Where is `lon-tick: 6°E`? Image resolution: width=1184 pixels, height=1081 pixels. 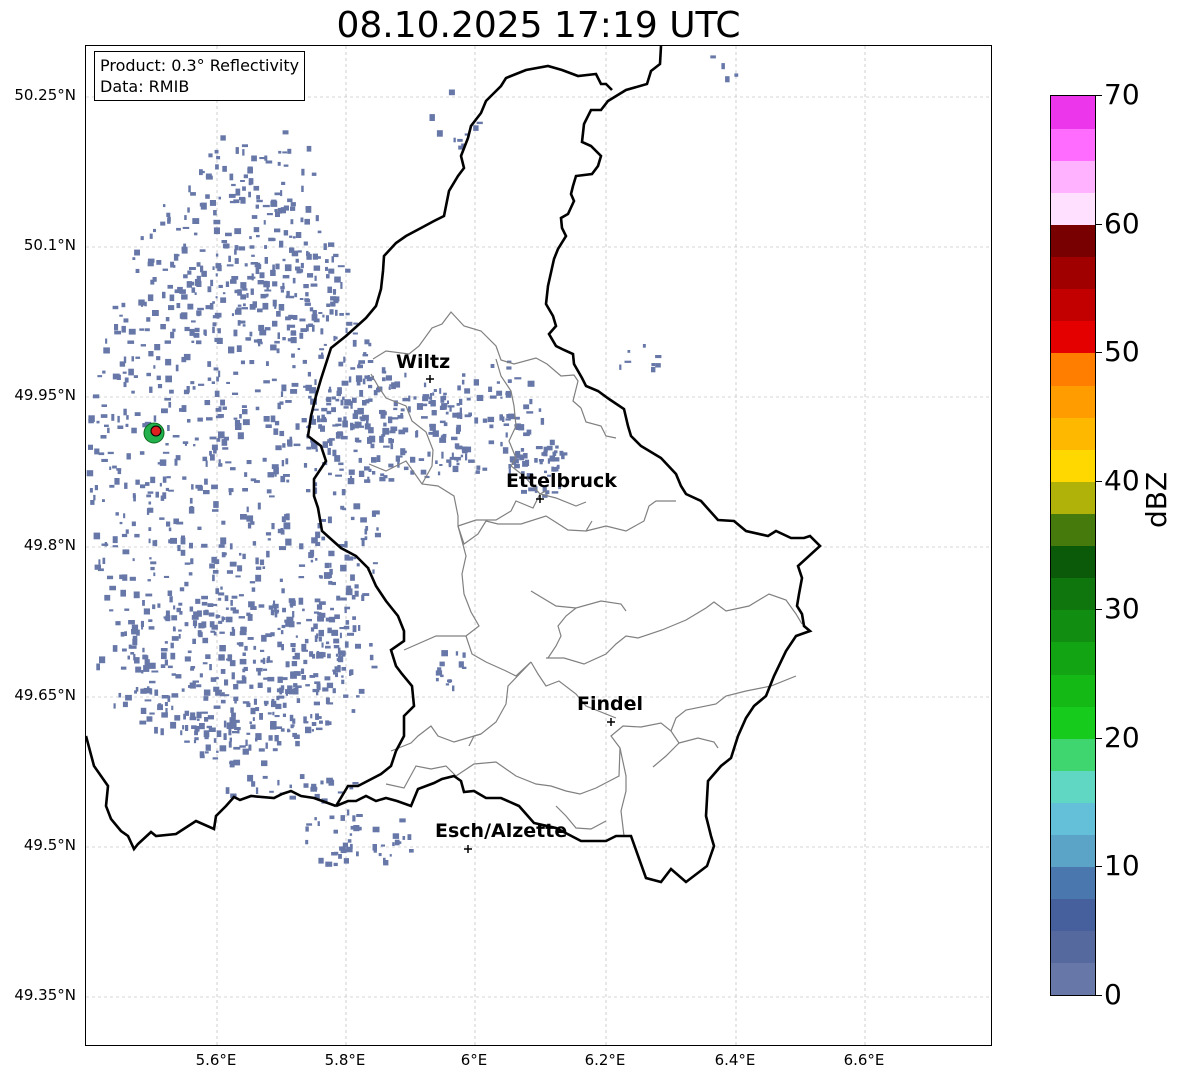
lon-tick: 6°E is located at coordinates (474, 1060).